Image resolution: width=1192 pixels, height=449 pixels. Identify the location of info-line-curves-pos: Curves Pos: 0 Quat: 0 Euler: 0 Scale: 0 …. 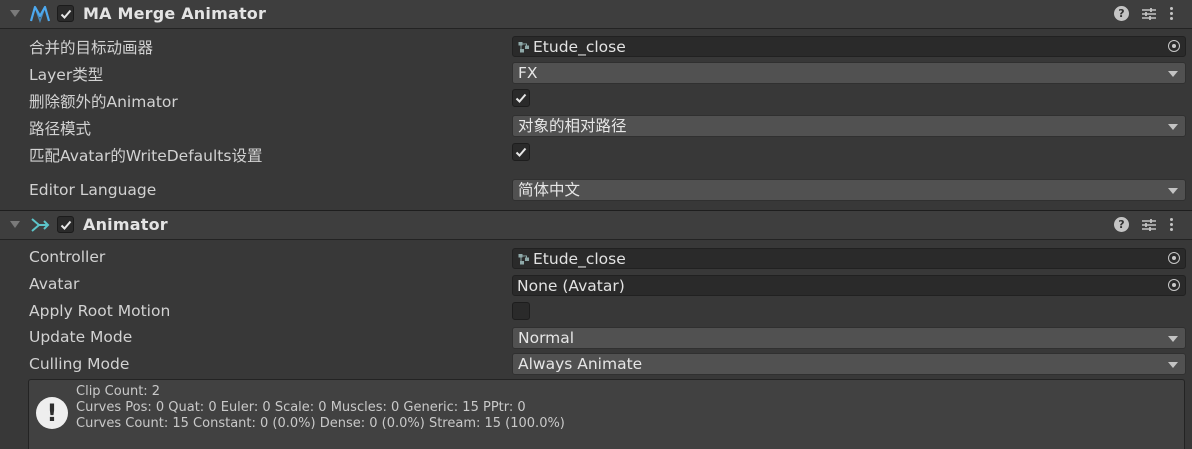
(301, 407).